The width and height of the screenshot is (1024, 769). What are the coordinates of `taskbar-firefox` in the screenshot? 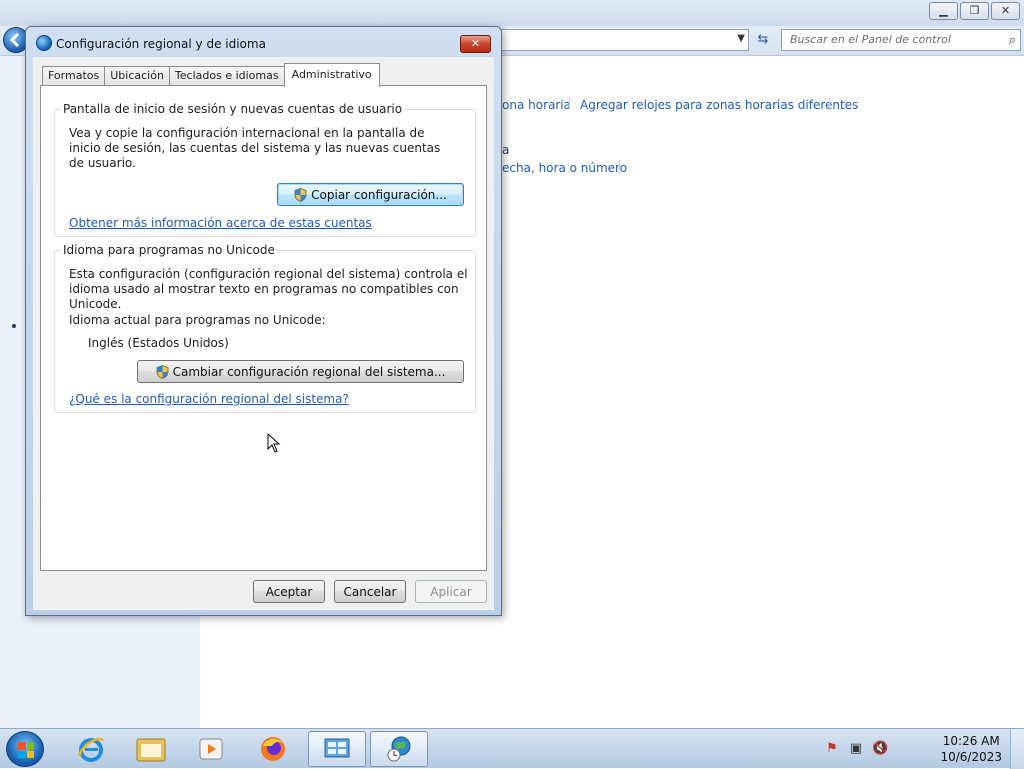 It's located at (273, 749).